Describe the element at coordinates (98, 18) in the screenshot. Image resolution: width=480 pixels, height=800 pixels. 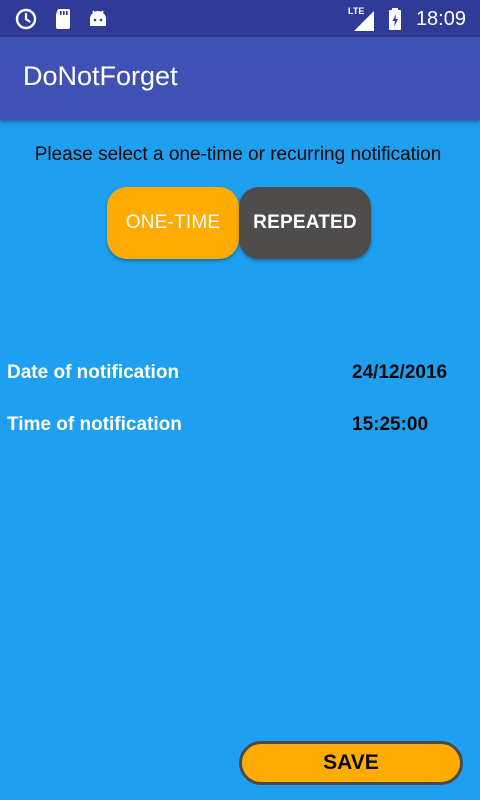
I see `android-icon` at that location.